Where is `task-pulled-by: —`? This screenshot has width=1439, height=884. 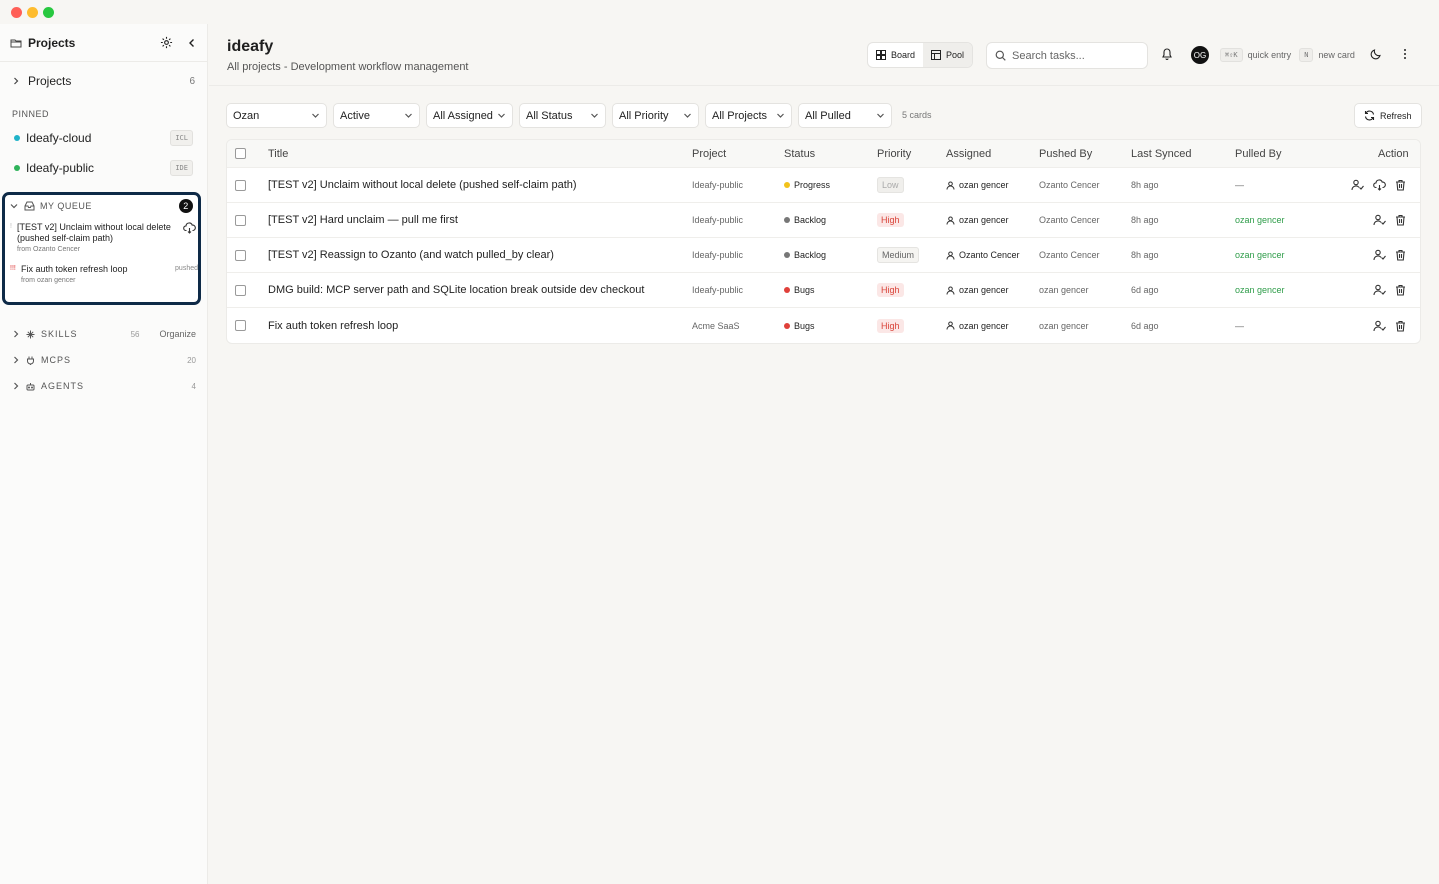
task-pulled-by: — is located at coordinates (1239, 185).